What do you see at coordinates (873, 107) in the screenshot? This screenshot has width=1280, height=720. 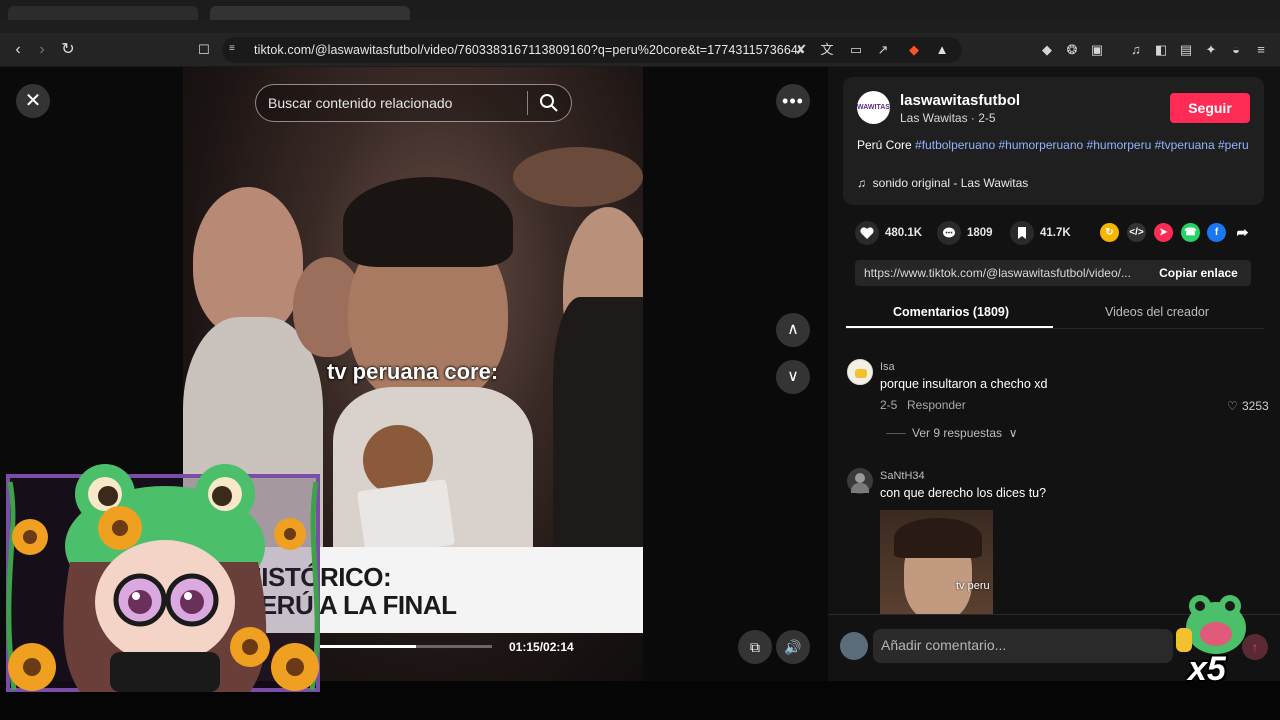 I see `author-avatar: WAWITAS` at bounding box center [873, 107].